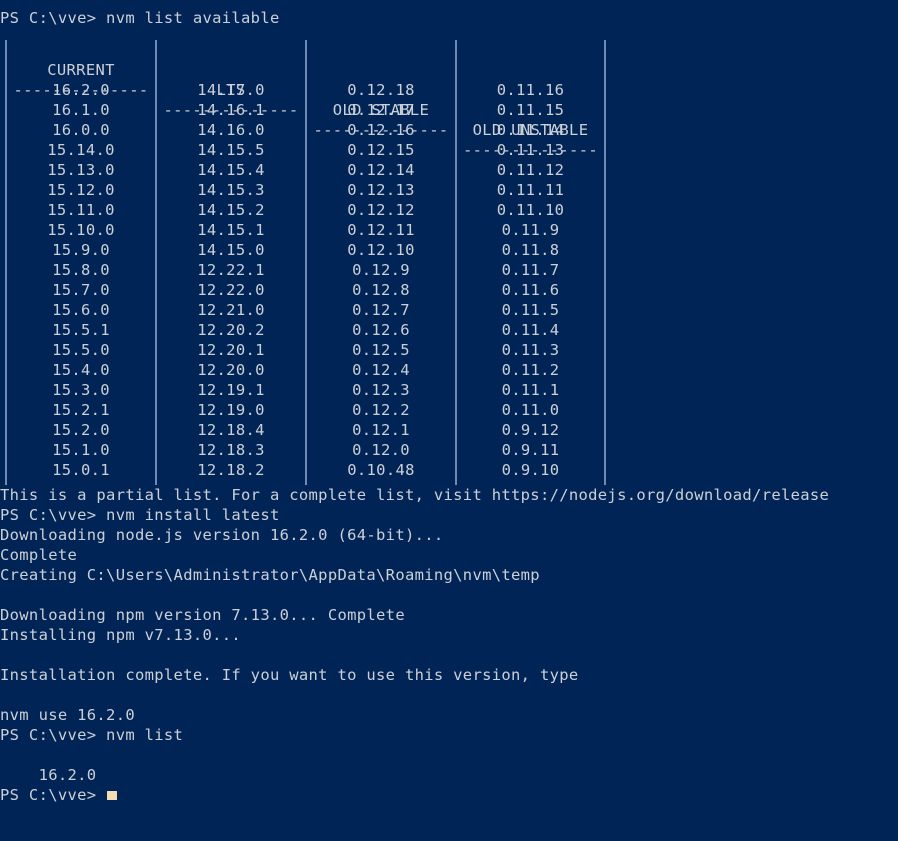 This screenshot has height=841, width=898. What do you see at coordinates (92, 735) in the screenshot?
I see `command-line-nvm-list: PS C:\vve> nvm list` at bounding box center [92, 735].